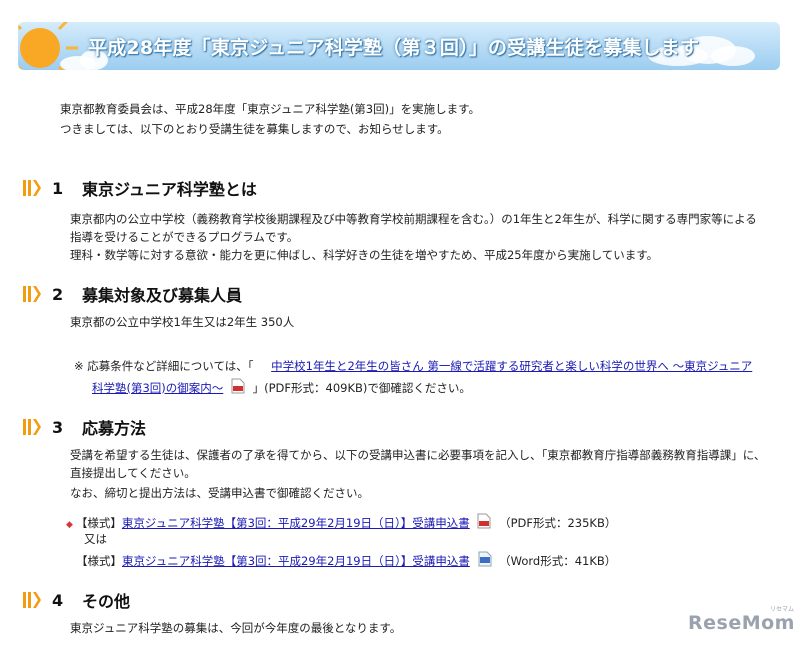 The image size is (800, 648). What do you see at coordinates (133, 473) in the screenshot?
I see `section-text: 直接提出してください。` at bounding box center [133, 473].